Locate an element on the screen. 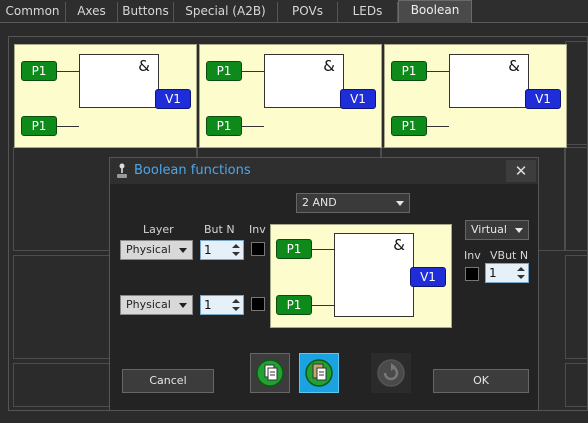 Image resolution: width=588 pixels, height=423 pixels. dialog-title-bar: Boolean functions ✕ is located at coordinates (324, 171).